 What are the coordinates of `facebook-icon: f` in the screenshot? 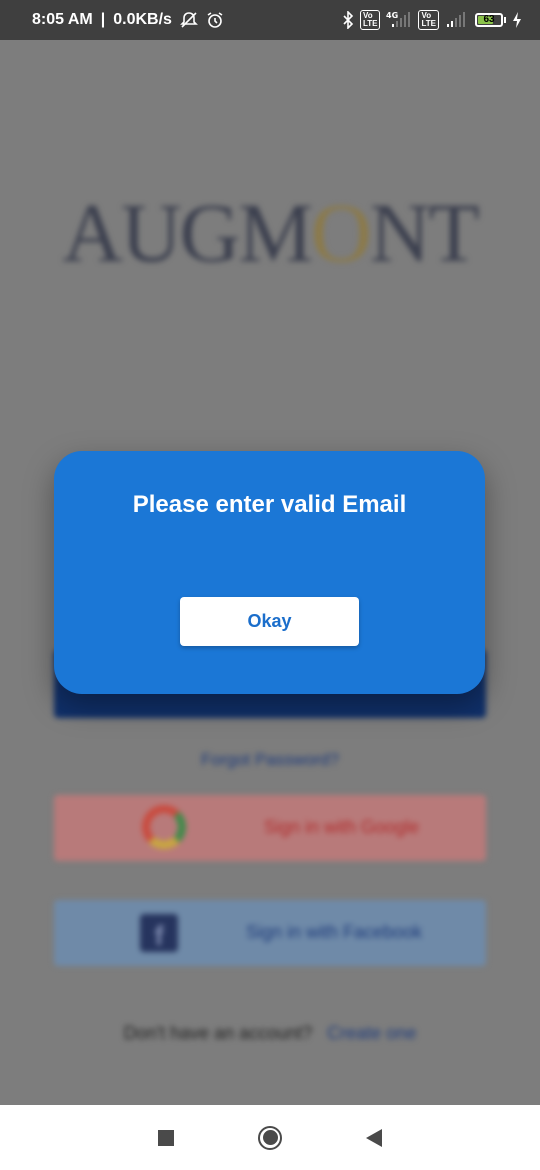 It's located at (159, 933).